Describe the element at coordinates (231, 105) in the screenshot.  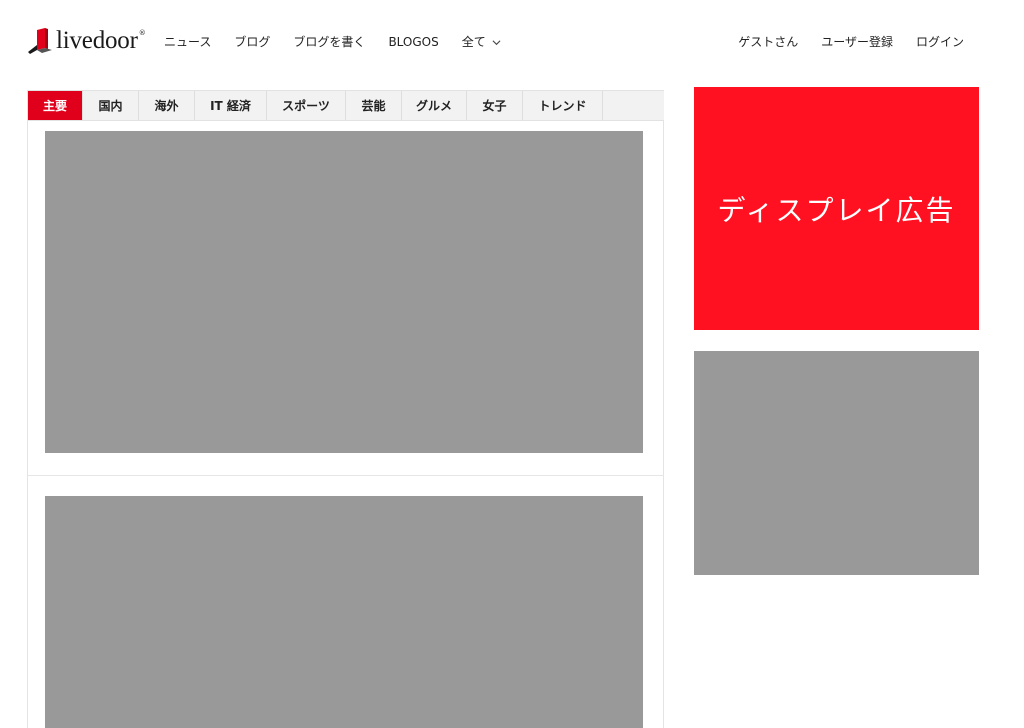
I see `tab-it-economy: IT 経済` at that location.